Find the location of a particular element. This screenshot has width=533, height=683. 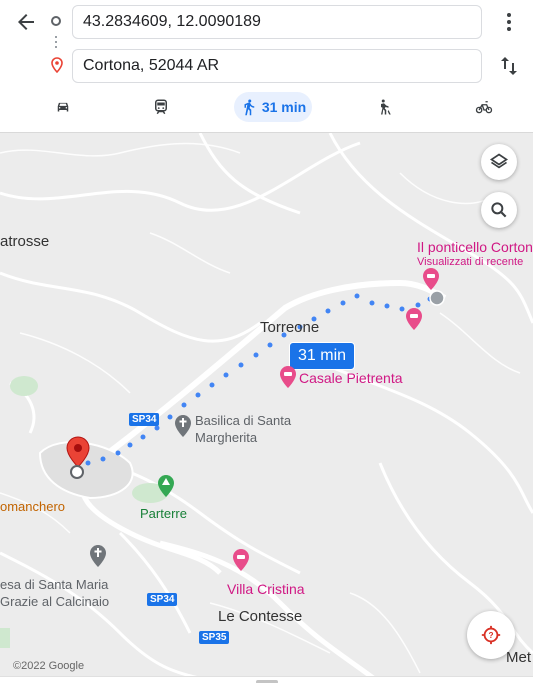

ride-icon is located at coordinates (386, 107).